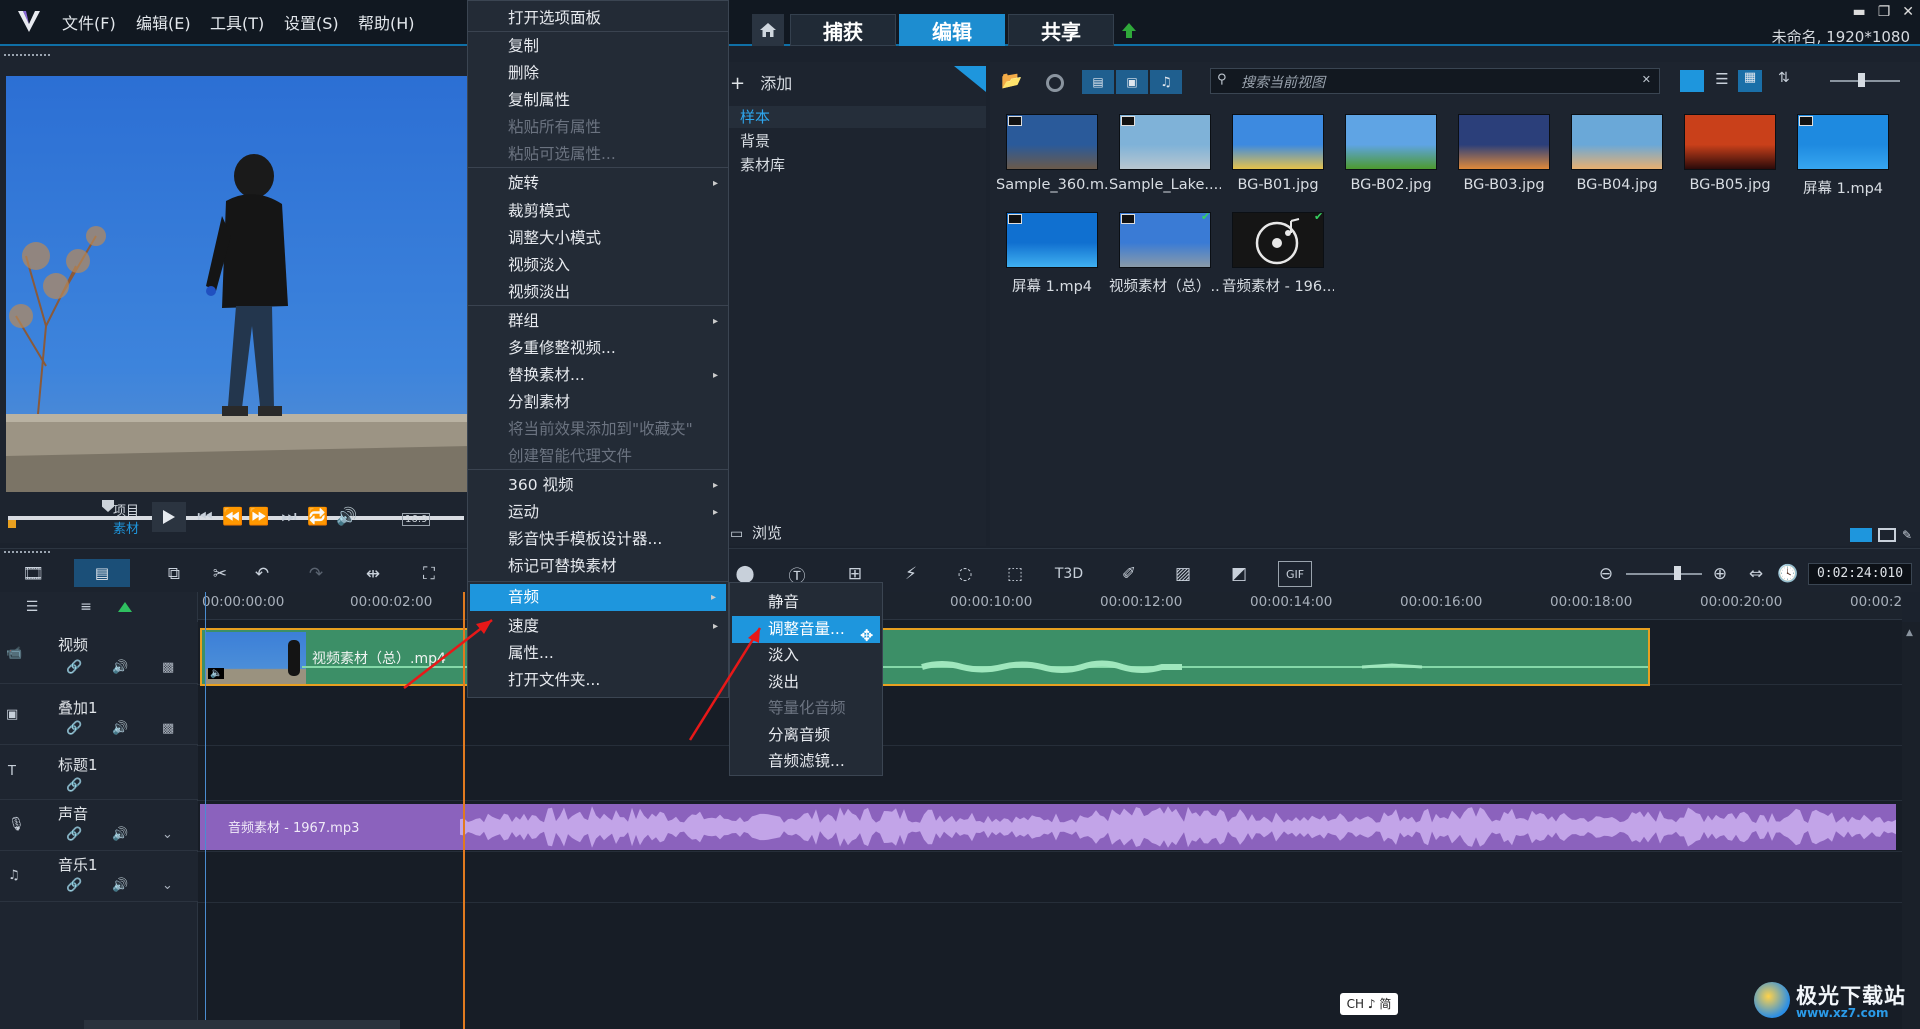 The height and width of the screenshot is (1029, 1920). What do you see at coordinates (867, 635) in the screenshot?
I see `move-cursor-icon: ✥` at bounding box center [867, 635].